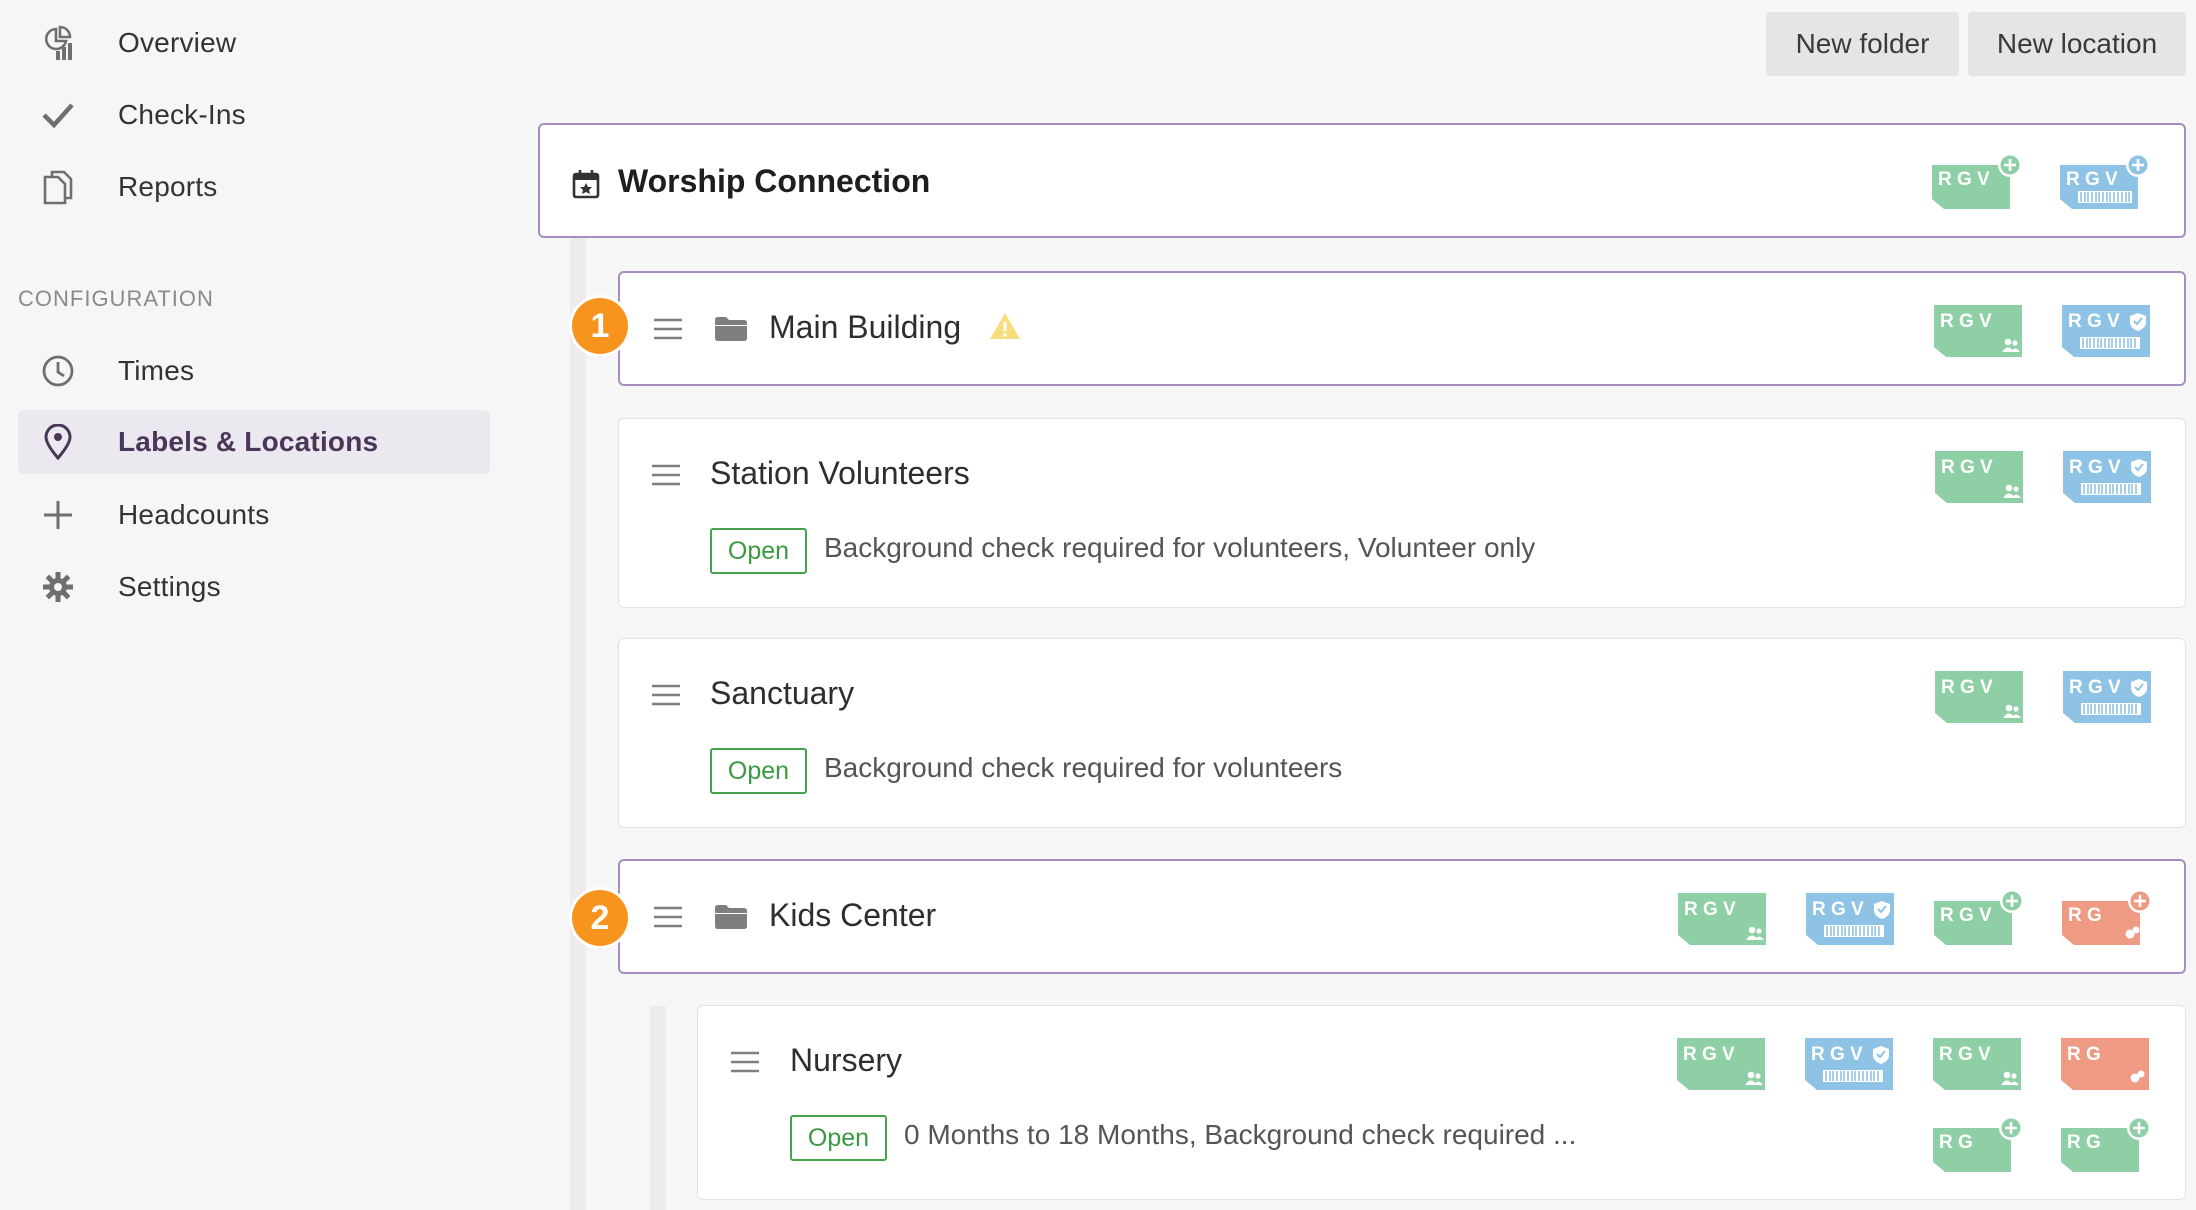 The height and width of the screenshot is (1210, 2196). What do you see at coordinates (58, 515) in the screenshot?
I see `plus-icon` at bounding box center [58, 515].